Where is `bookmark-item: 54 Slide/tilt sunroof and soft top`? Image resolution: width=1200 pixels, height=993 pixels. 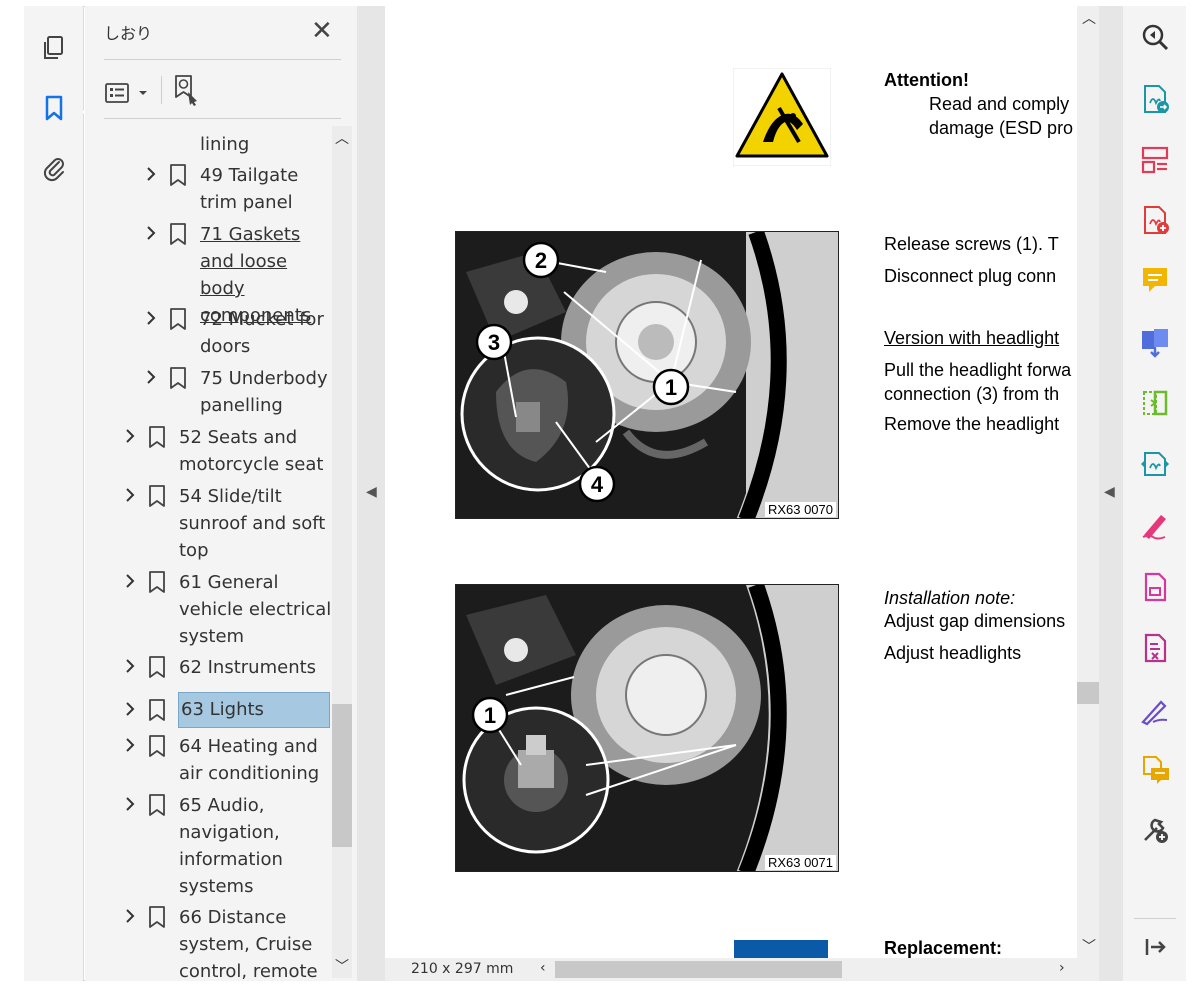
bookmark-item: 54 Slide/tilt sunroof and soft top is located at coordinates (218, 523).